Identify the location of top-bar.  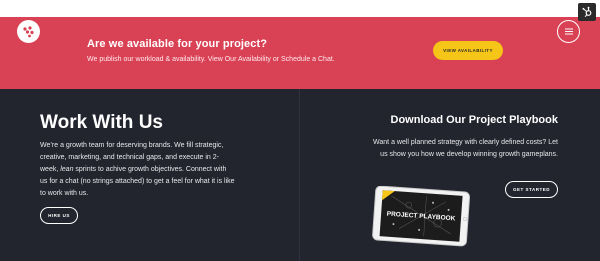
(300, 8).